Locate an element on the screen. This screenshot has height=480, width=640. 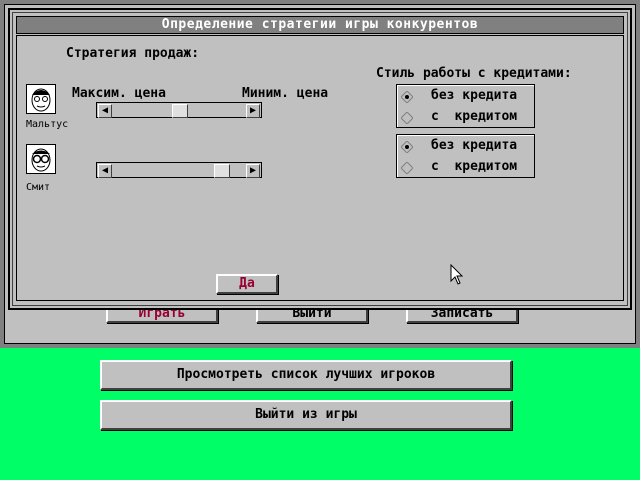
competitor-name: Смит is located at coordinates (38, 187).